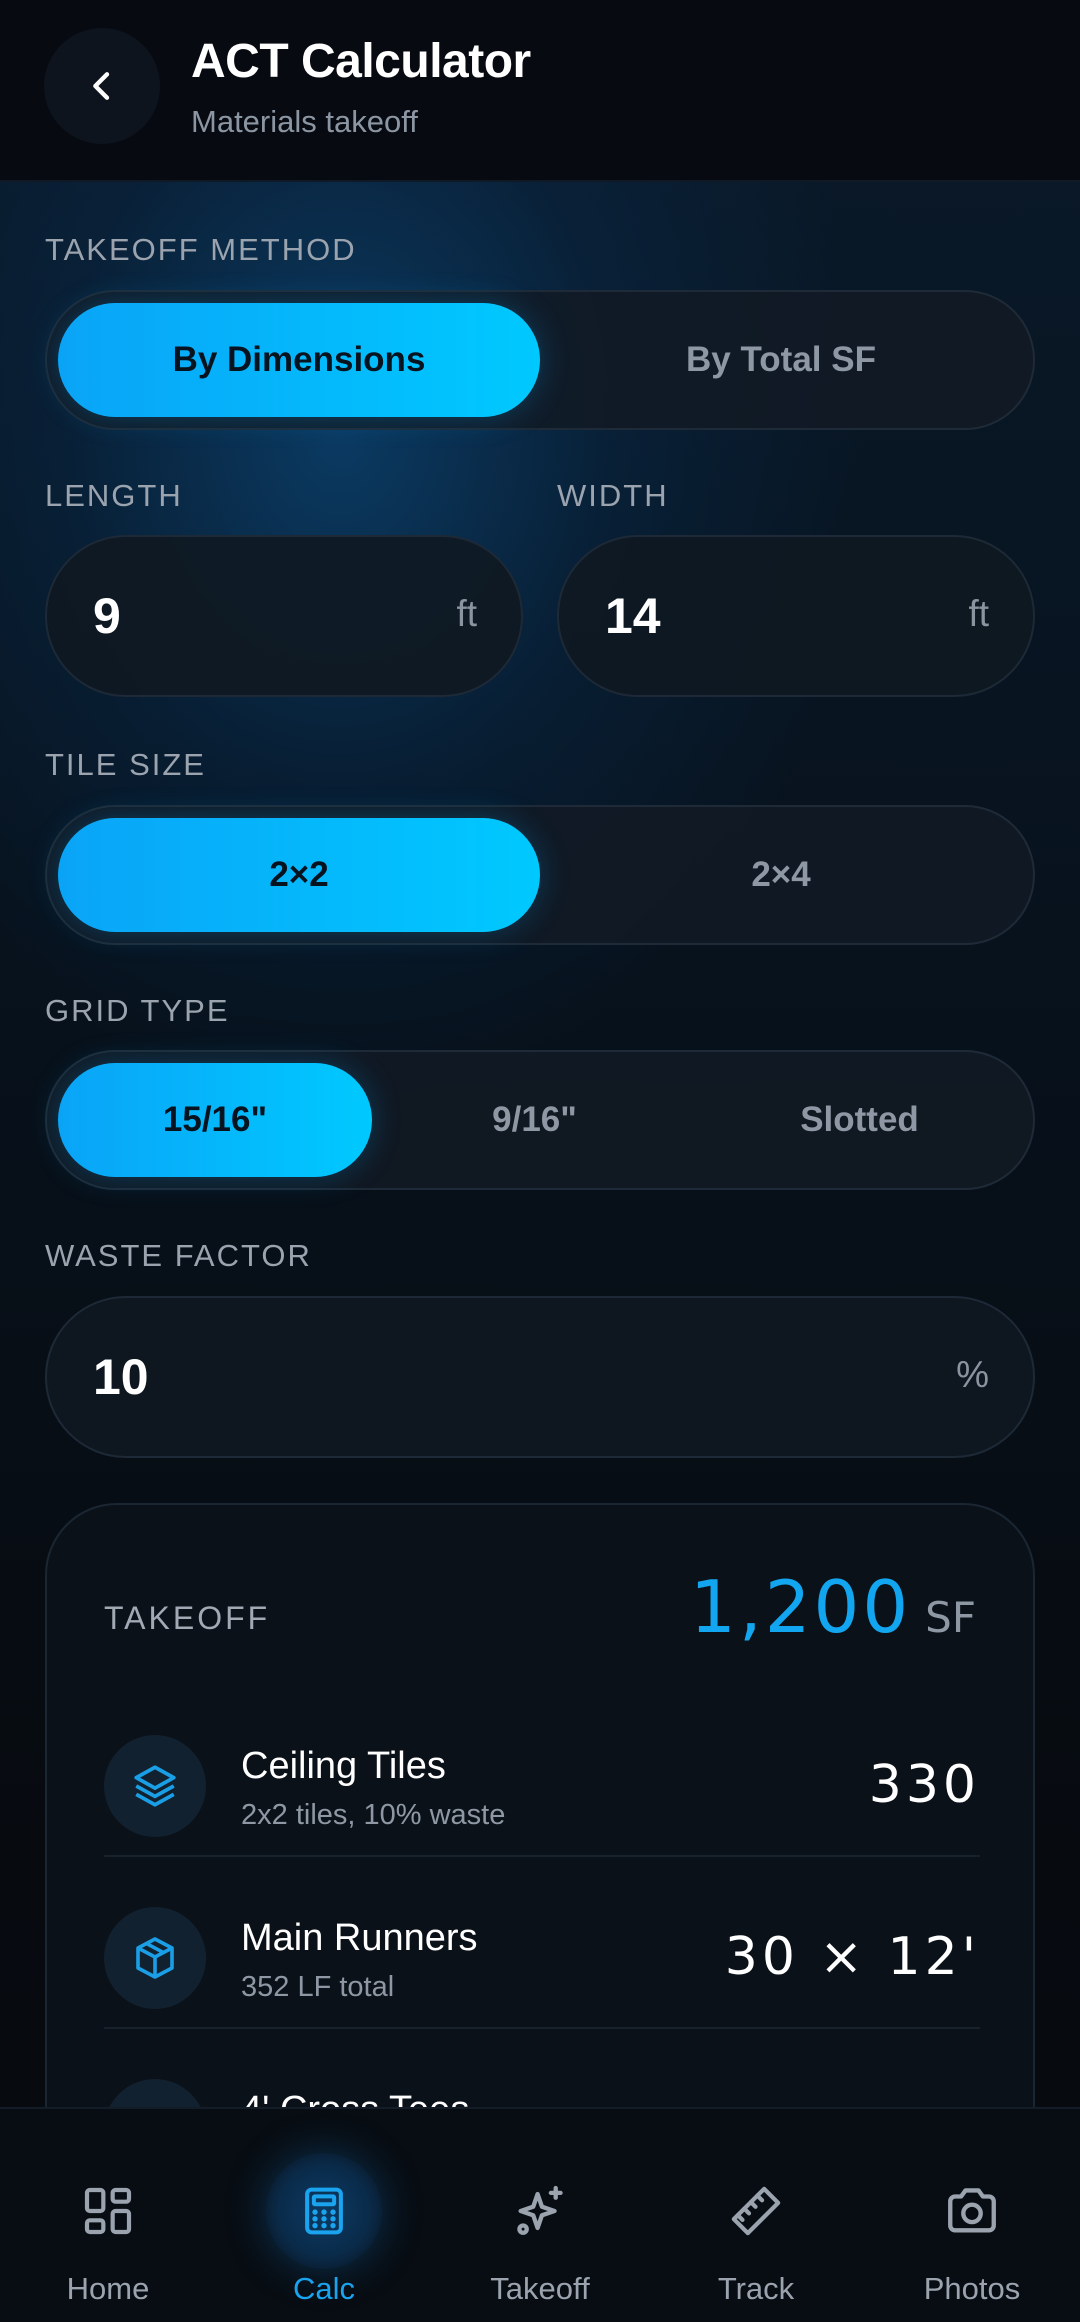 The width and height of the screenshot is (1080, 2322). I want to click on nav-calc: Calc, so click(324, 2215).